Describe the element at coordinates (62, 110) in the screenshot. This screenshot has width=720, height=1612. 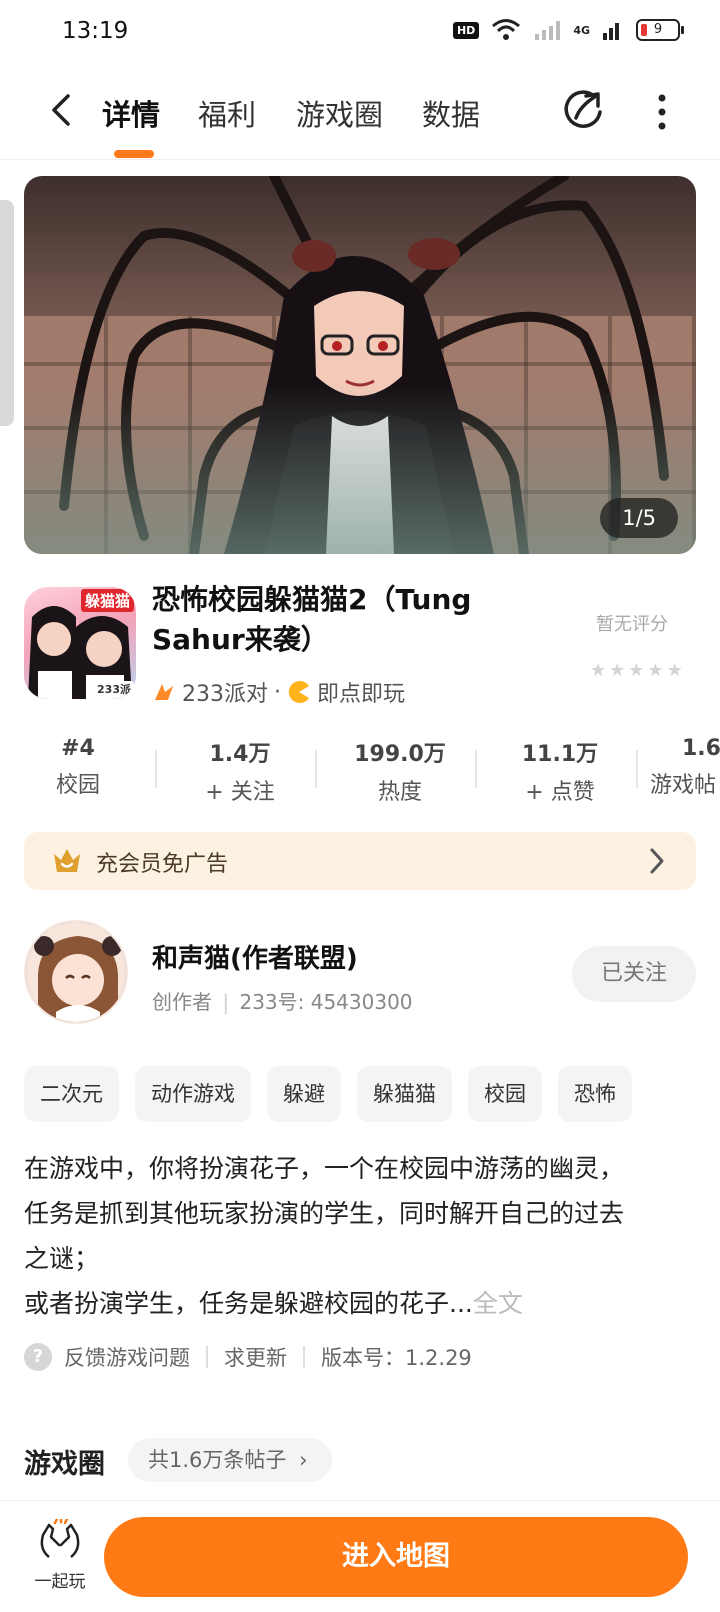
I see `back-arrow-icon` at that location.